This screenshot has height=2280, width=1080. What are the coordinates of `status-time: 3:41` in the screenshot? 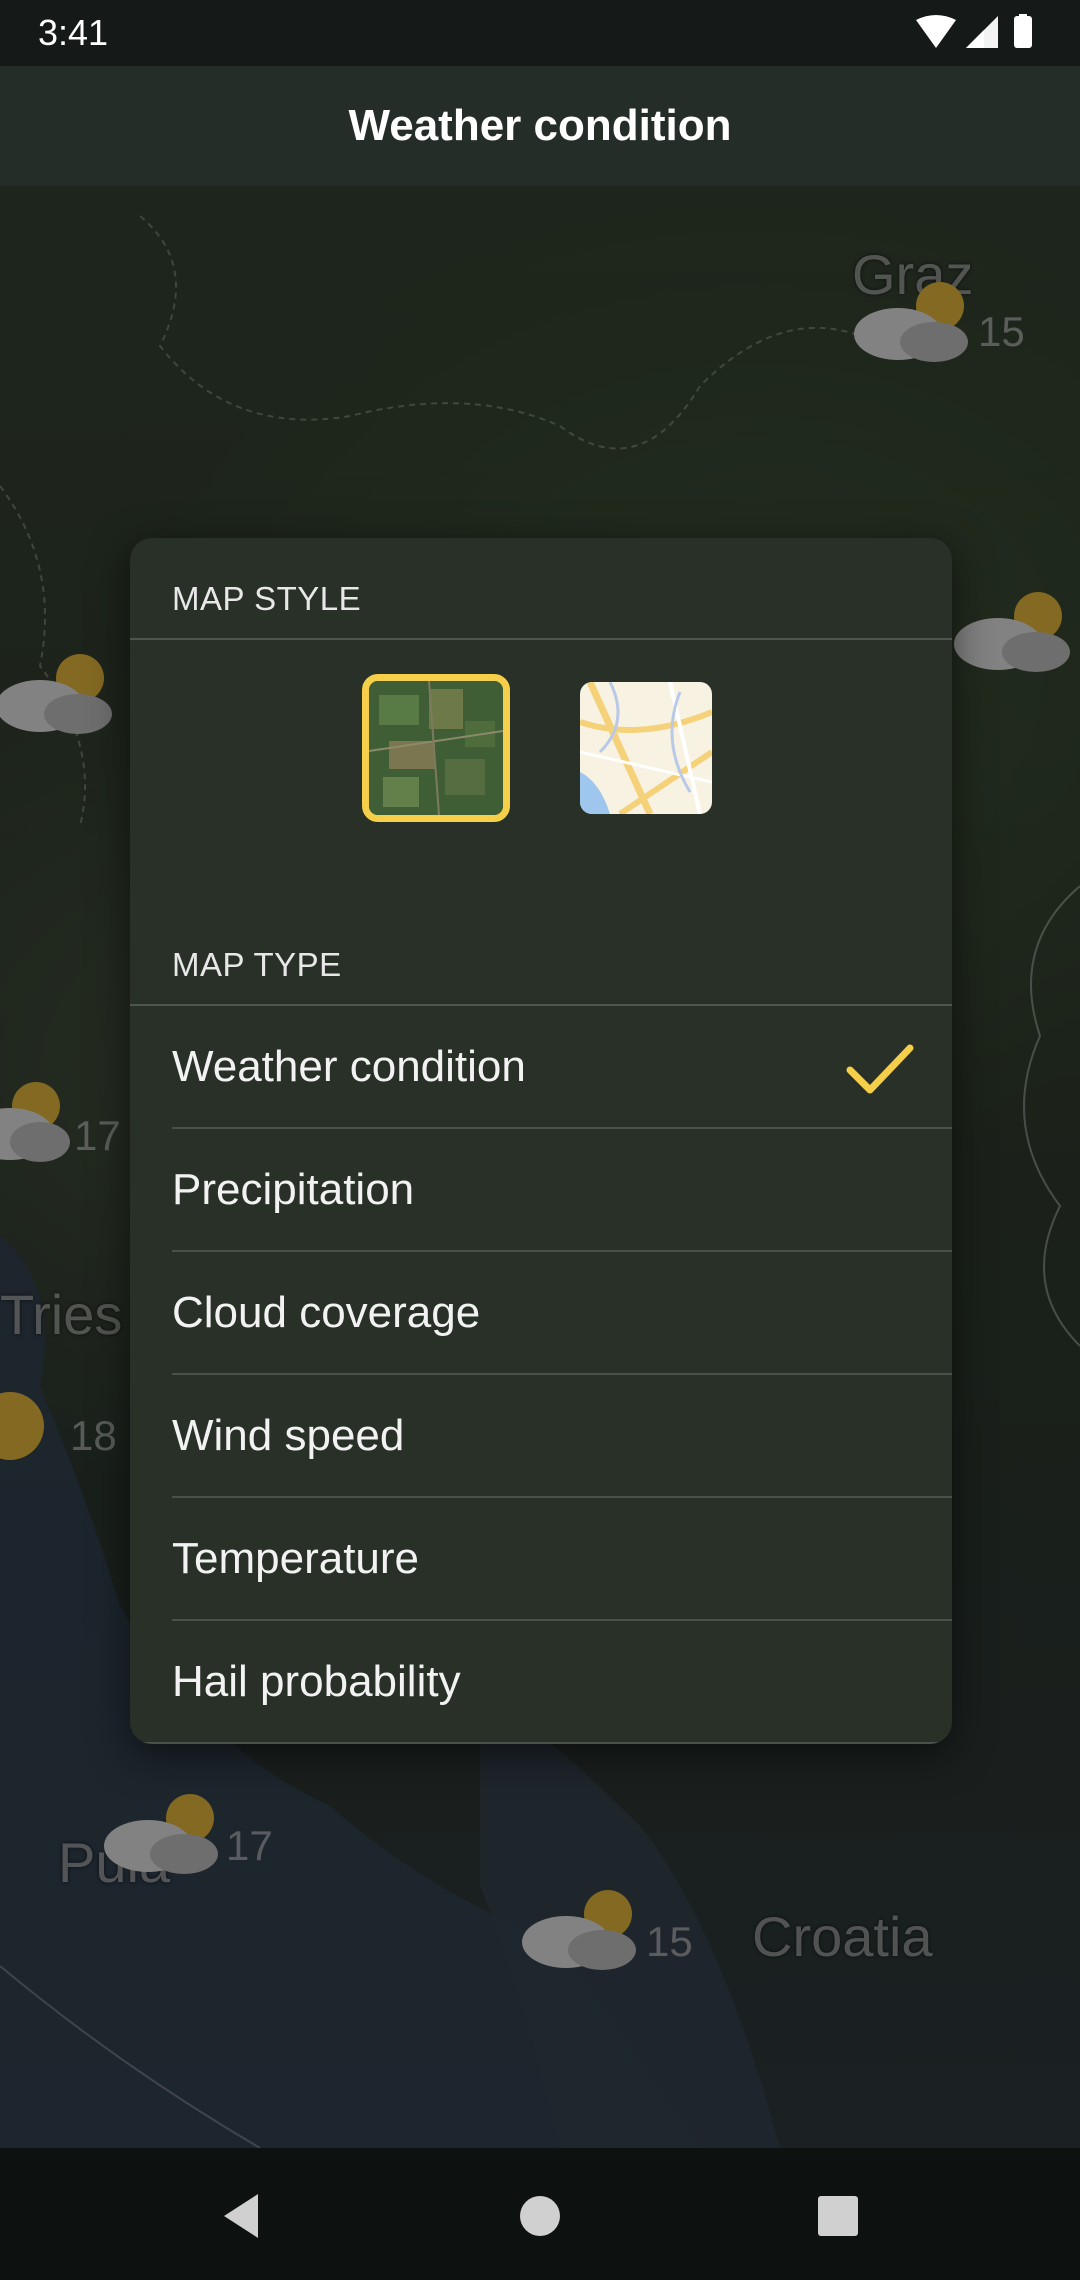 It's located at (73, 32).